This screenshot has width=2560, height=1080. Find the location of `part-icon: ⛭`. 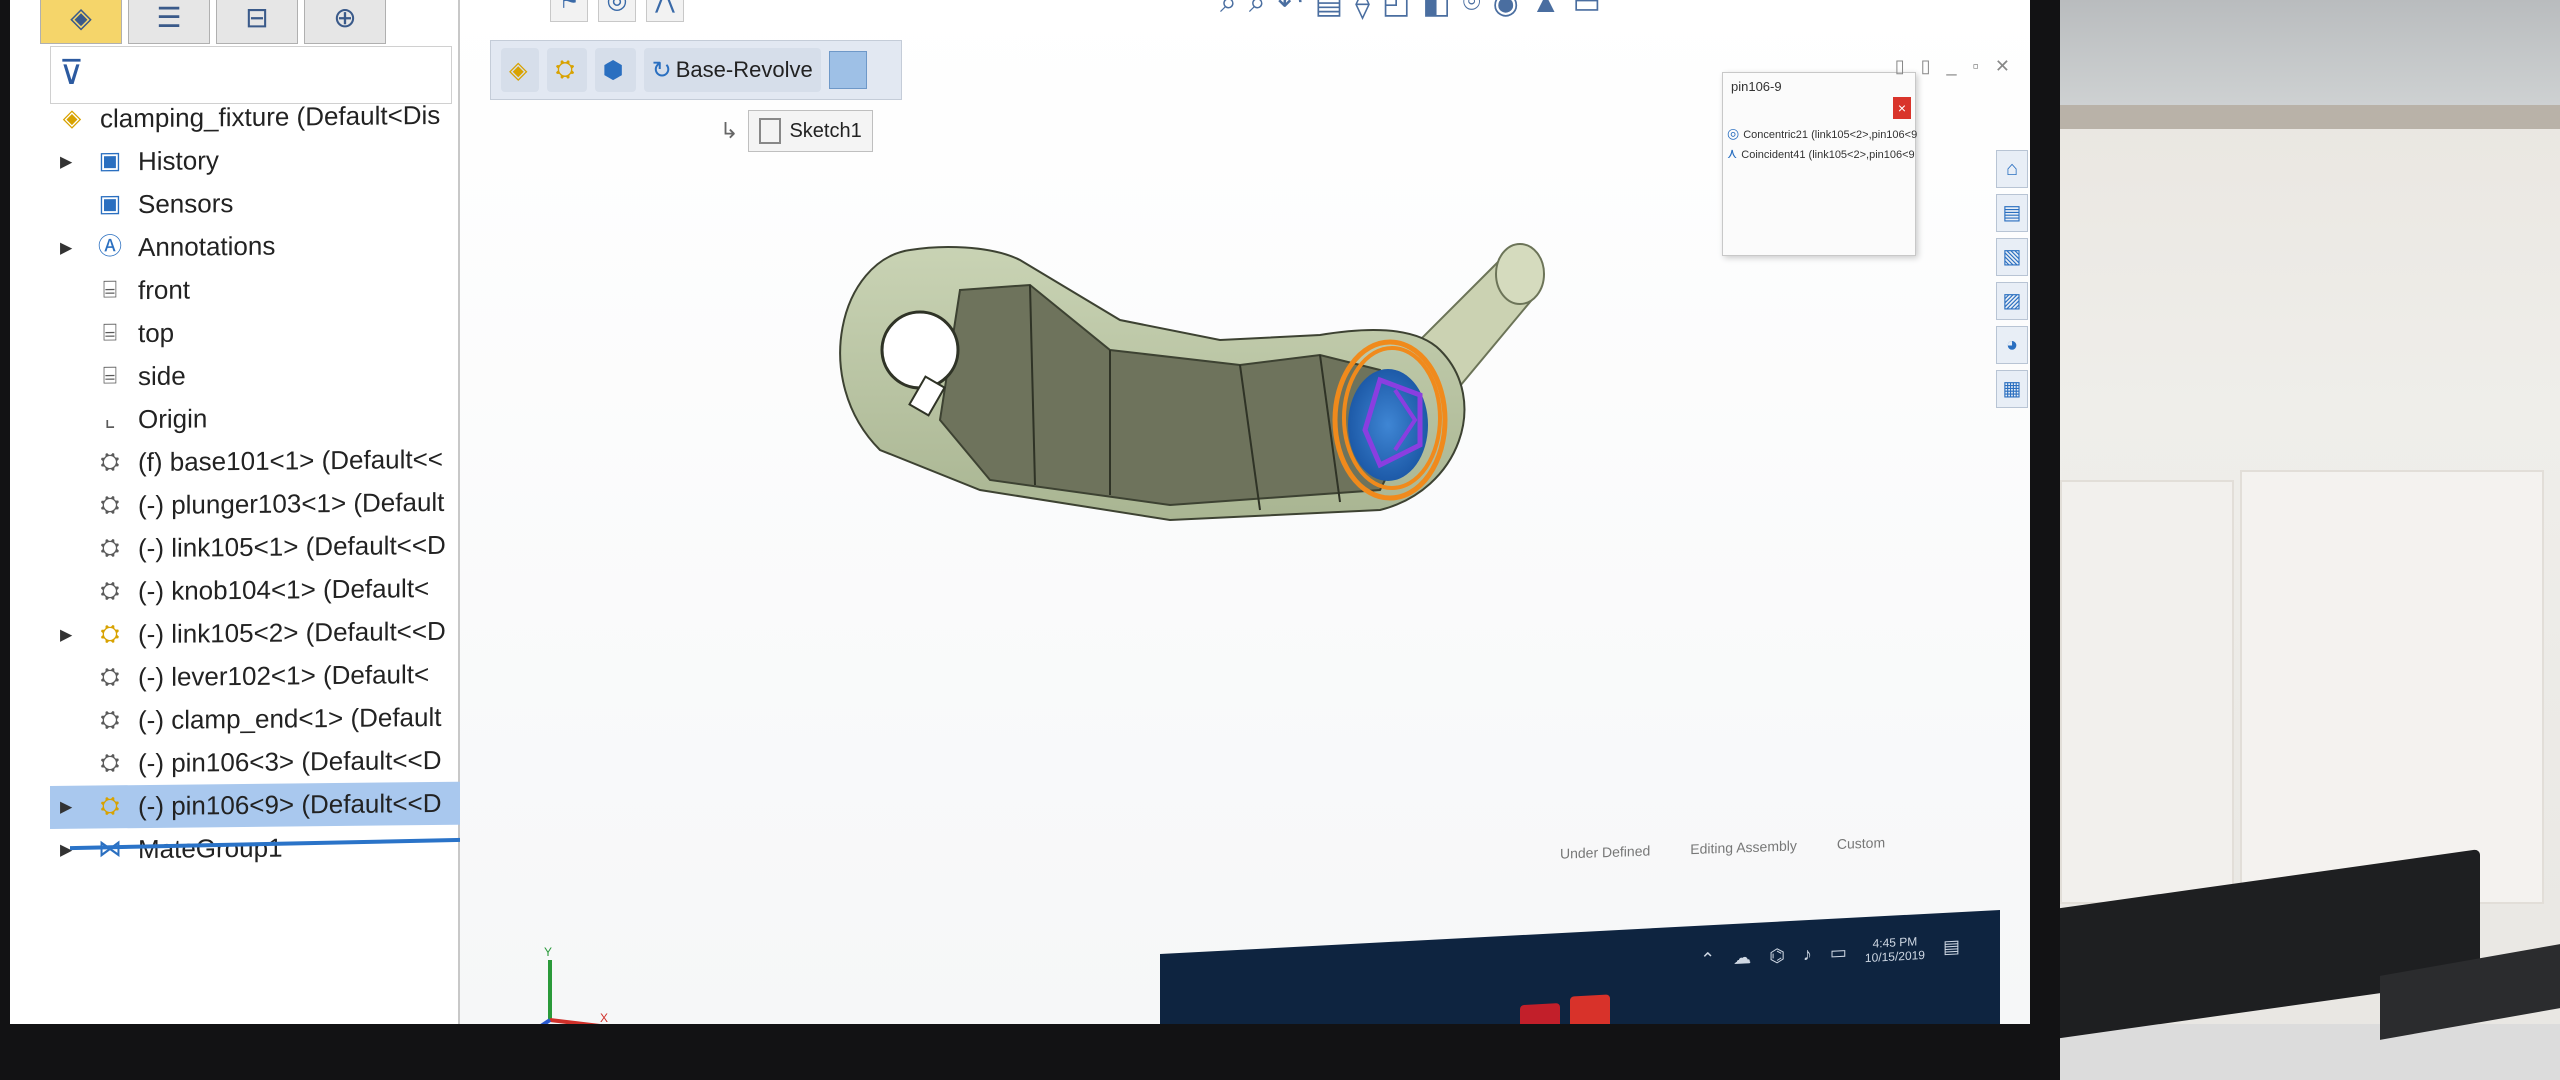

part-icon: ⛭ is located at coordinates (110, 720).